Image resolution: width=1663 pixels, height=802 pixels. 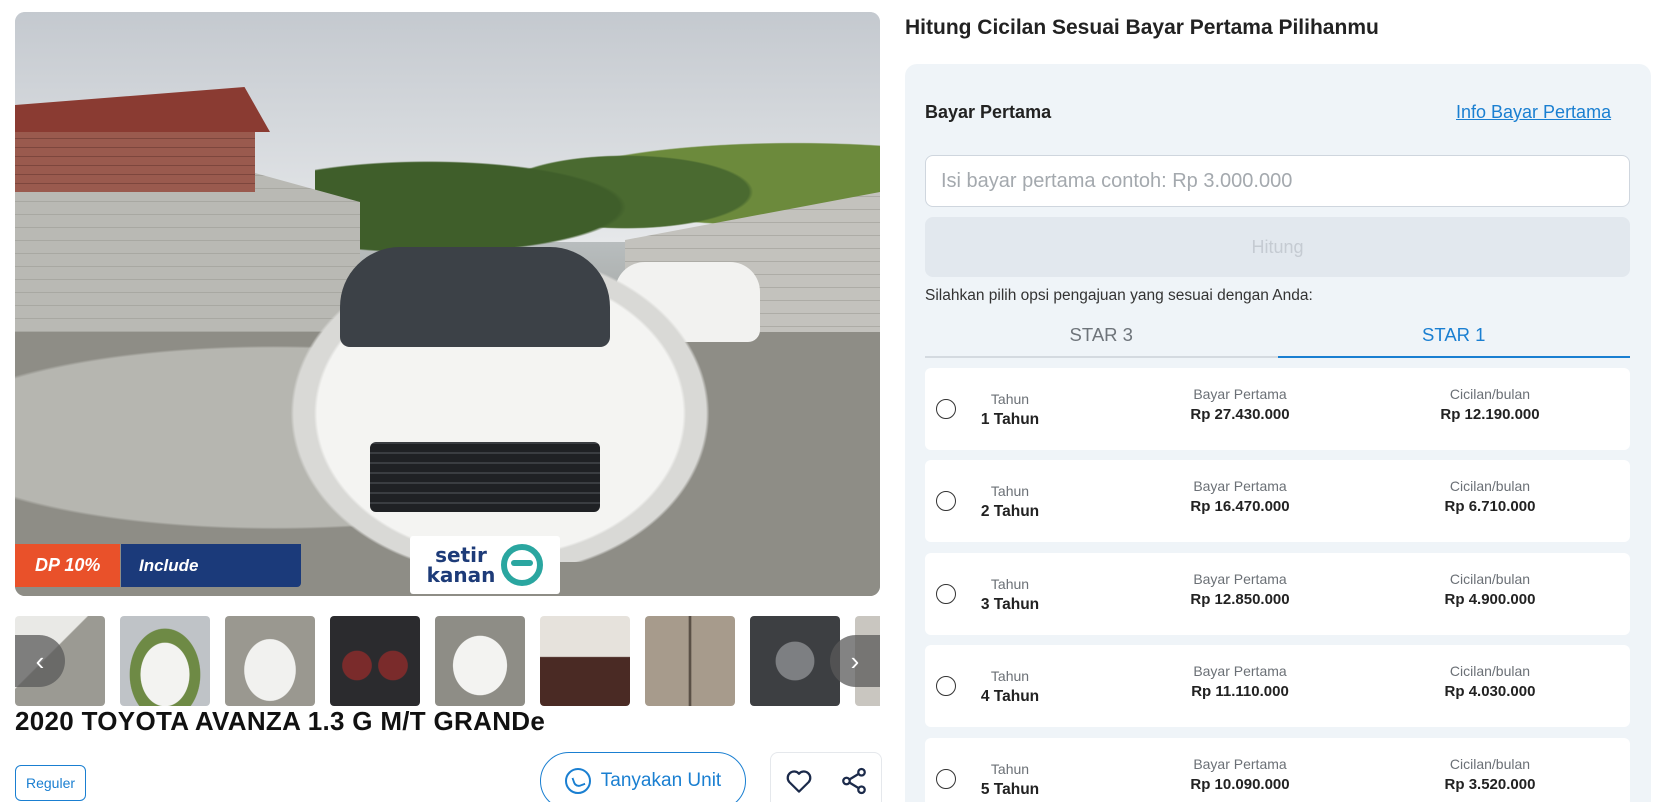 What do you see at coordinates (577, 781) in the screenshot?
I see `whatsapp-icon` at bounding box center [577, 781].